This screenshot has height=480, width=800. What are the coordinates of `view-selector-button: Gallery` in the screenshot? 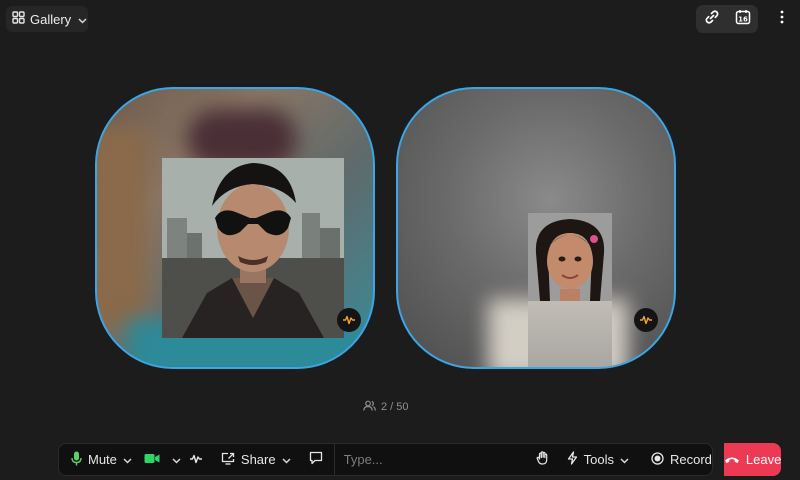 It's located at (47, 19).